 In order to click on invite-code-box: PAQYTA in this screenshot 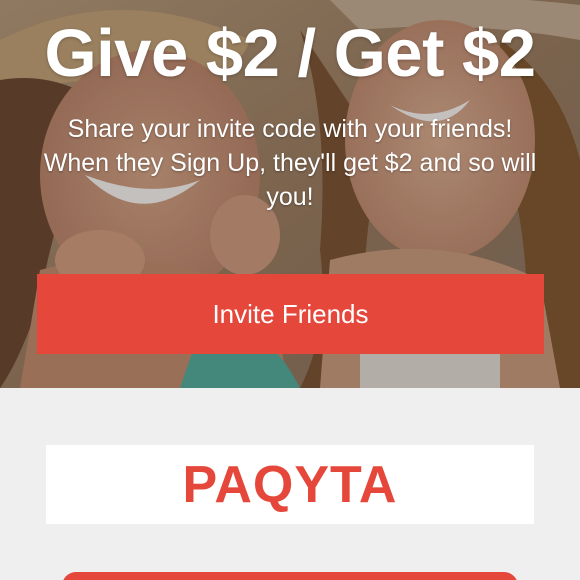, I will do `click(290, 484)`.